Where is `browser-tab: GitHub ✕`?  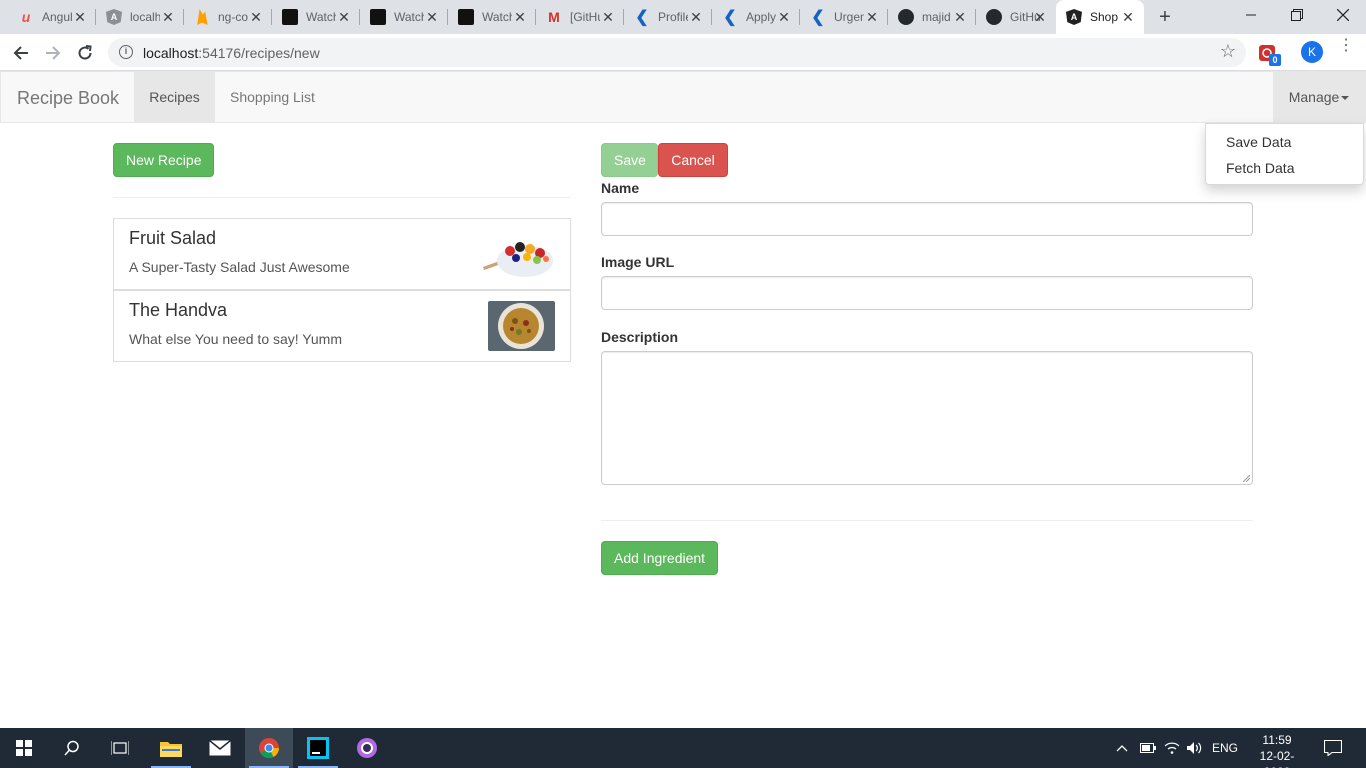 browser-tab: GitHub ✕ is located at coordinates (1016, 17).